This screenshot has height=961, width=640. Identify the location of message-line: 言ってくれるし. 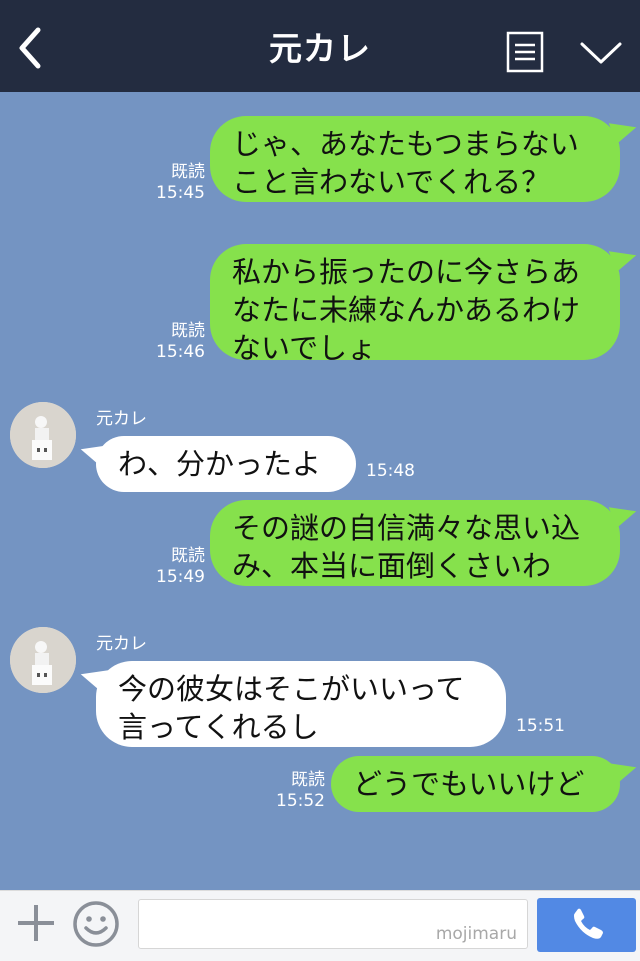
(218, 727).